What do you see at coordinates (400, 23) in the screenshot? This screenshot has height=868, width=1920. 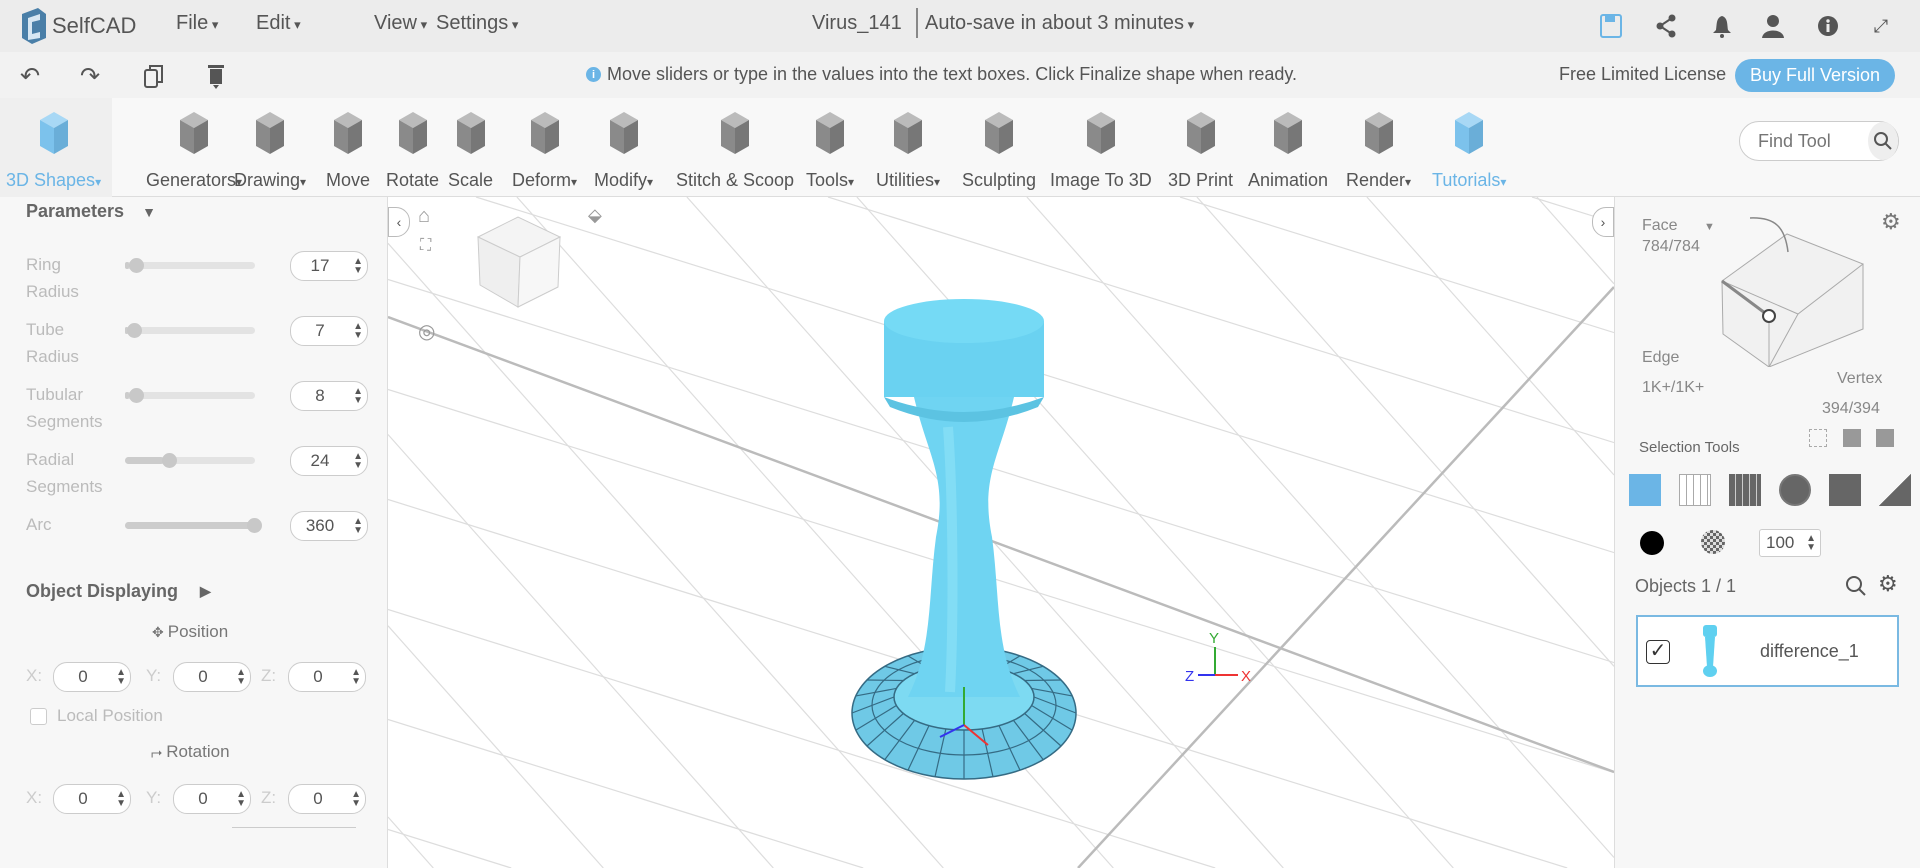 I see `menu-view: View` at bounding box center [400, 23].